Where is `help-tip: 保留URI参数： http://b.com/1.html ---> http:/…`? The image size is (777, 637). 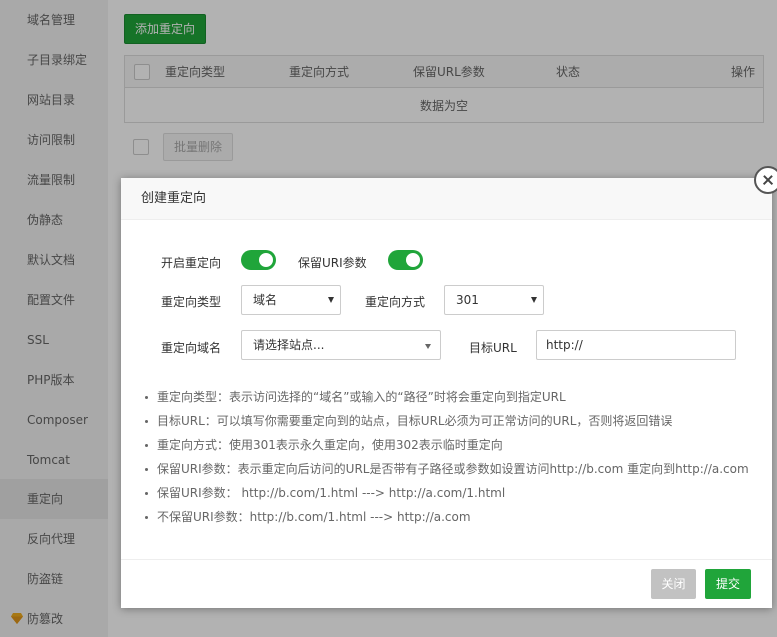 help-tip: 保留URI参数： http://b.com/1.html ---> http:/… is located at coordinates (455, 493).